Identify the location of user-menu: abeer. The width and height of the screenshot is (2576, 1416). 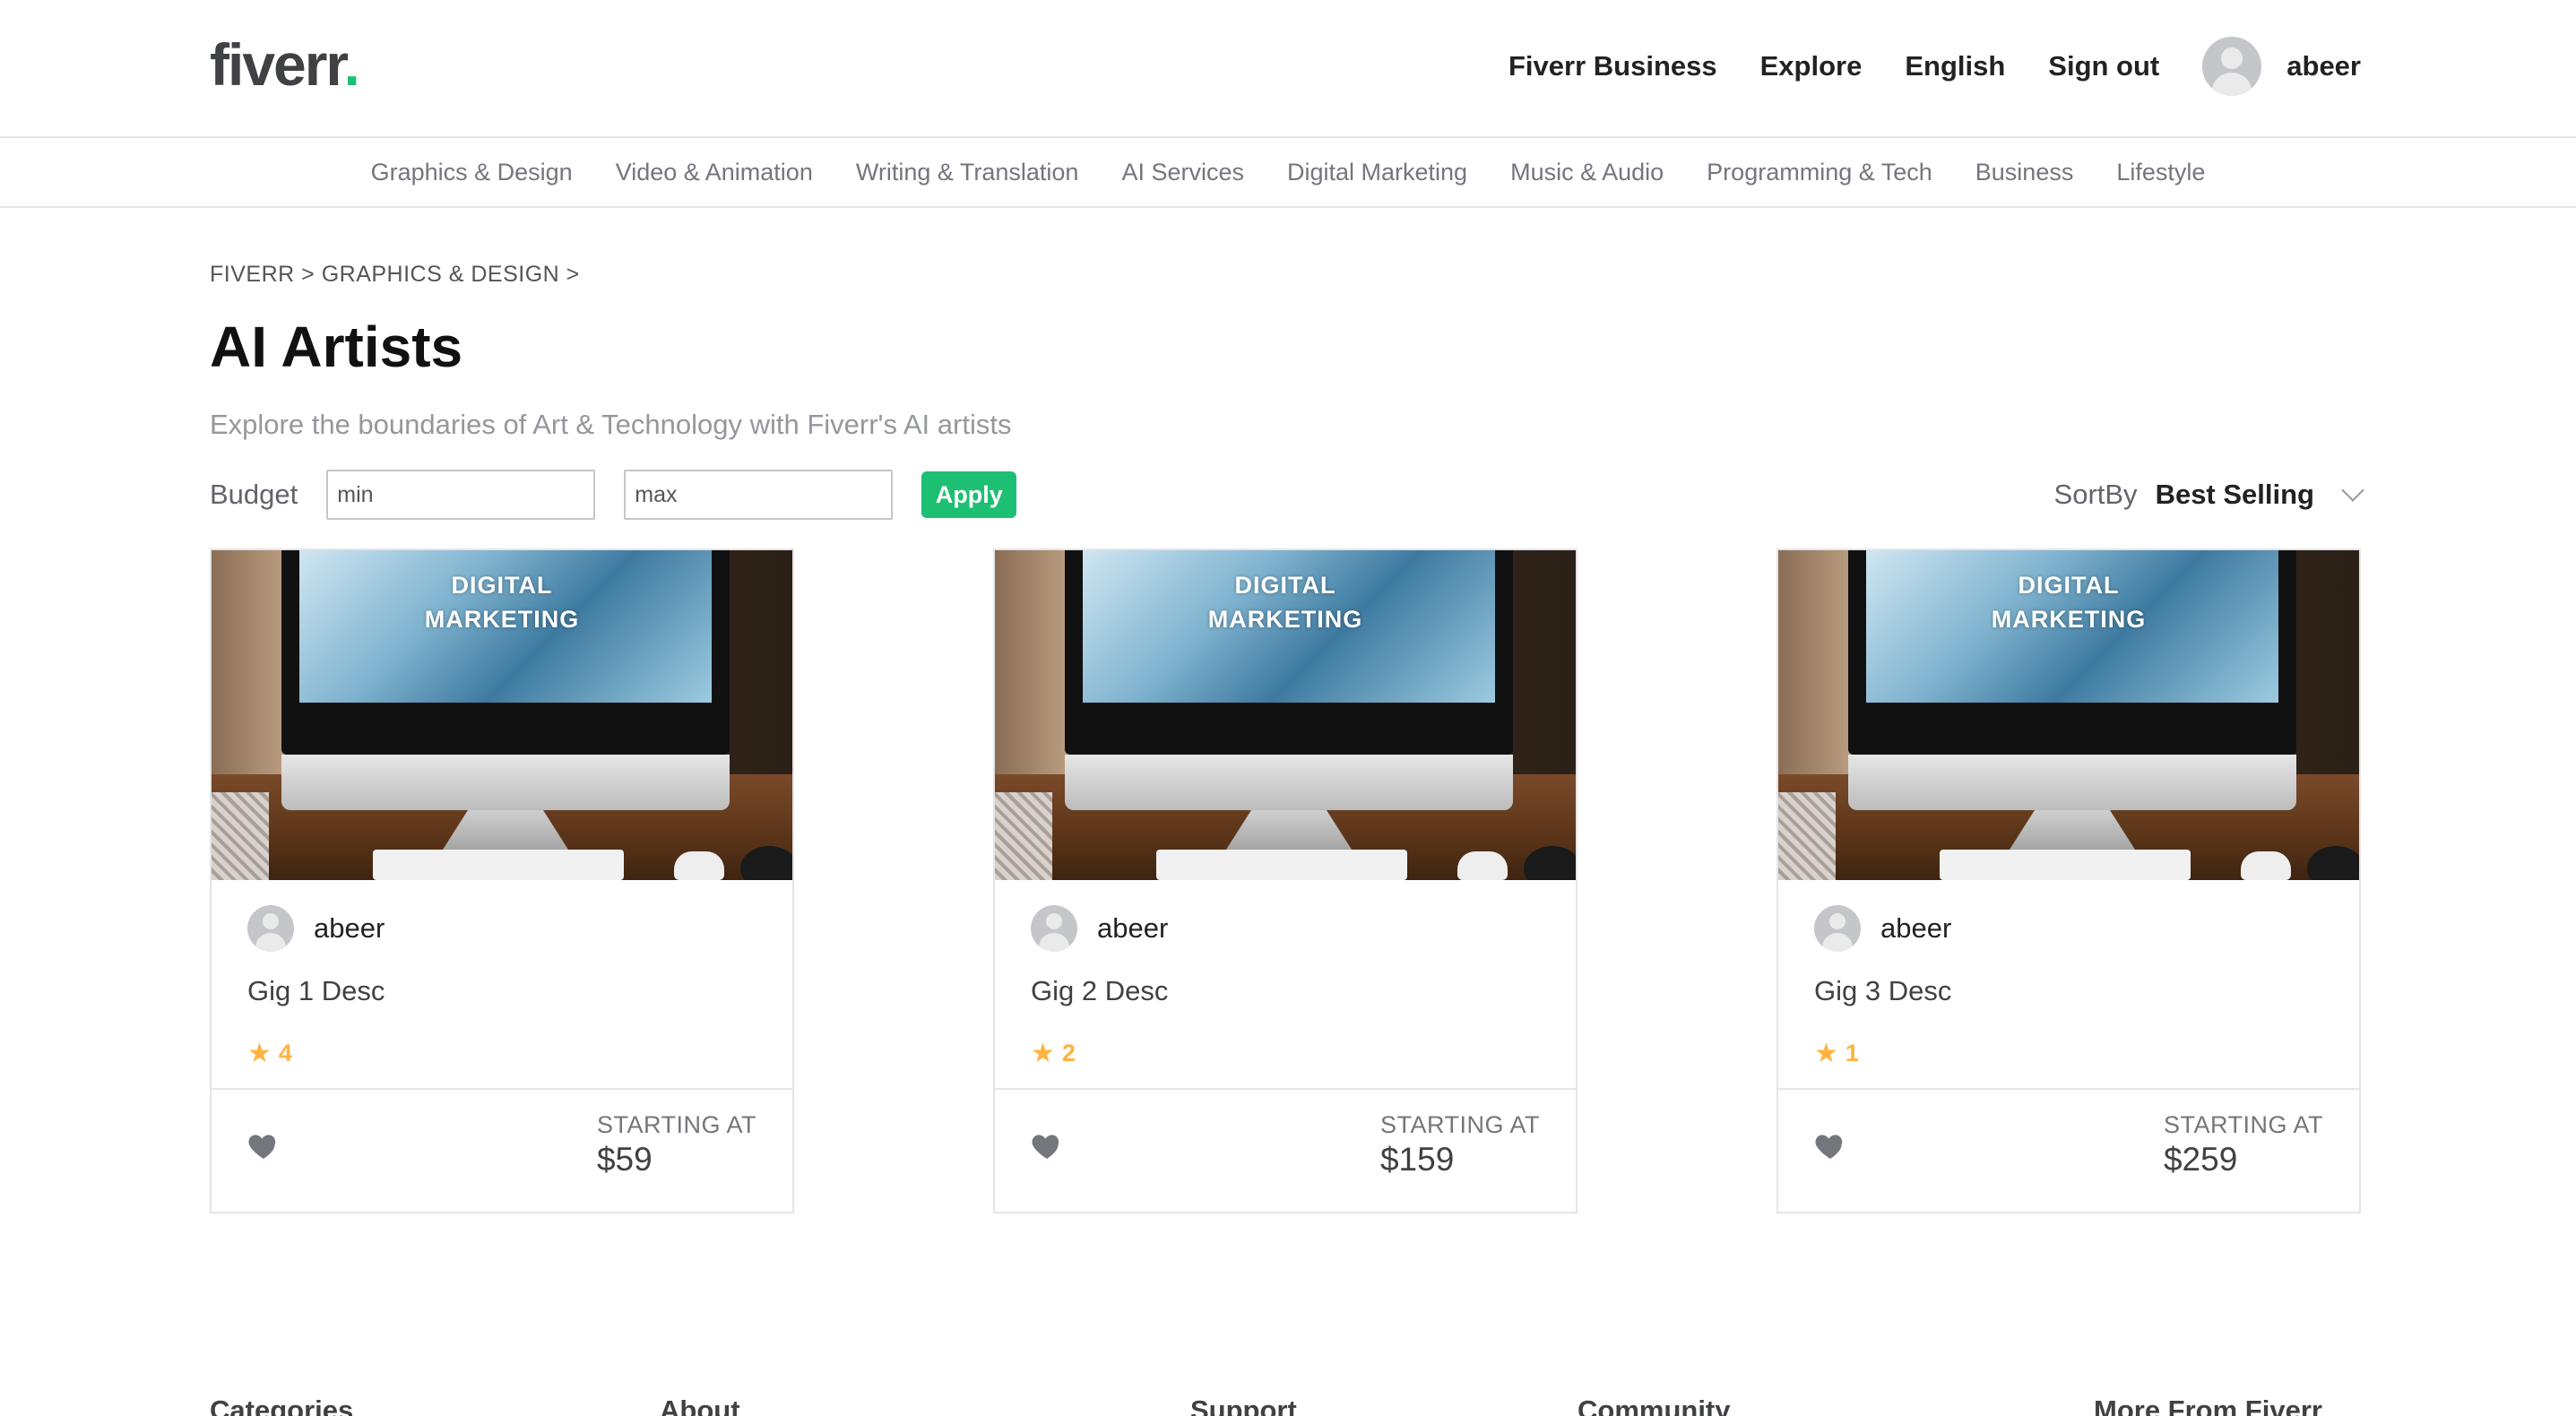
(2281, 66).